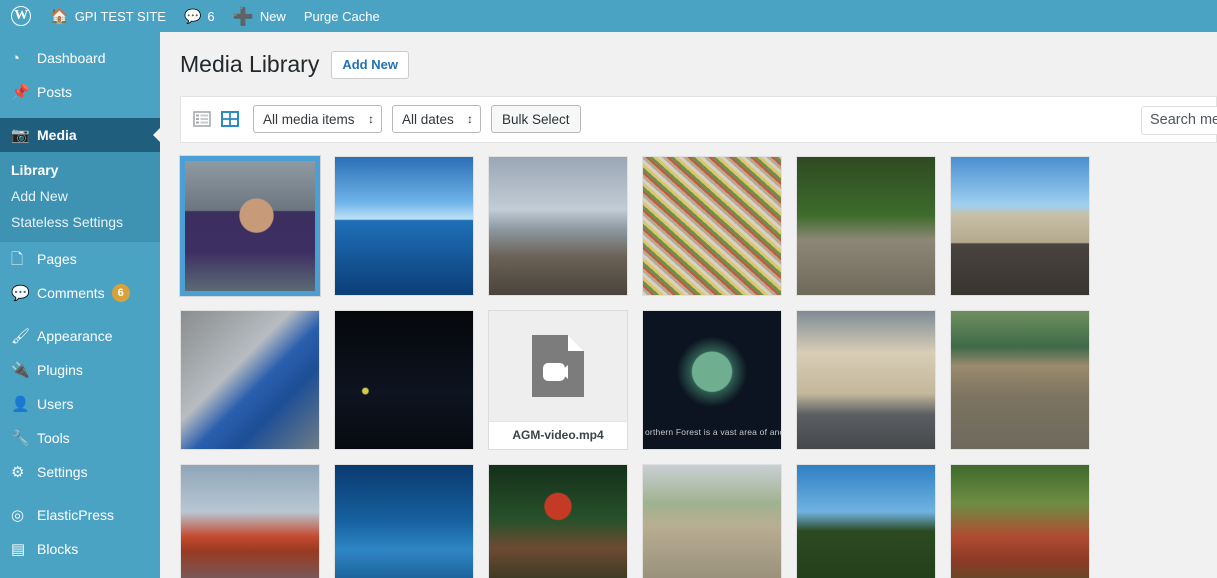  Describe the element at coordinates (80, 92) in the screenshot. I see `sidebar-item-posts: 📌 Posts` at that location.